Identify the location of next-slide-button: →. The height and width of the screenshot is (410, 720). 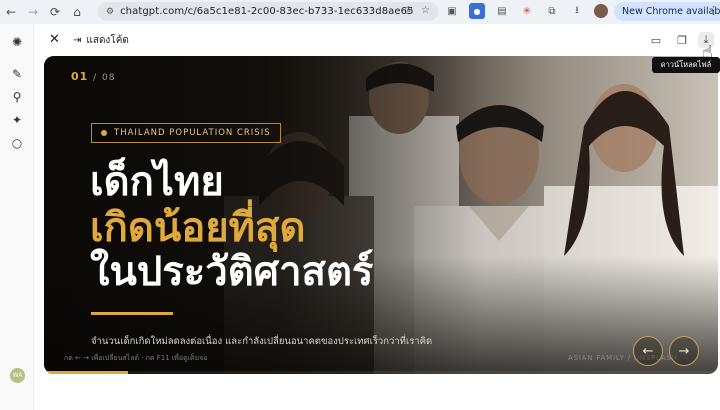
(684, 351).